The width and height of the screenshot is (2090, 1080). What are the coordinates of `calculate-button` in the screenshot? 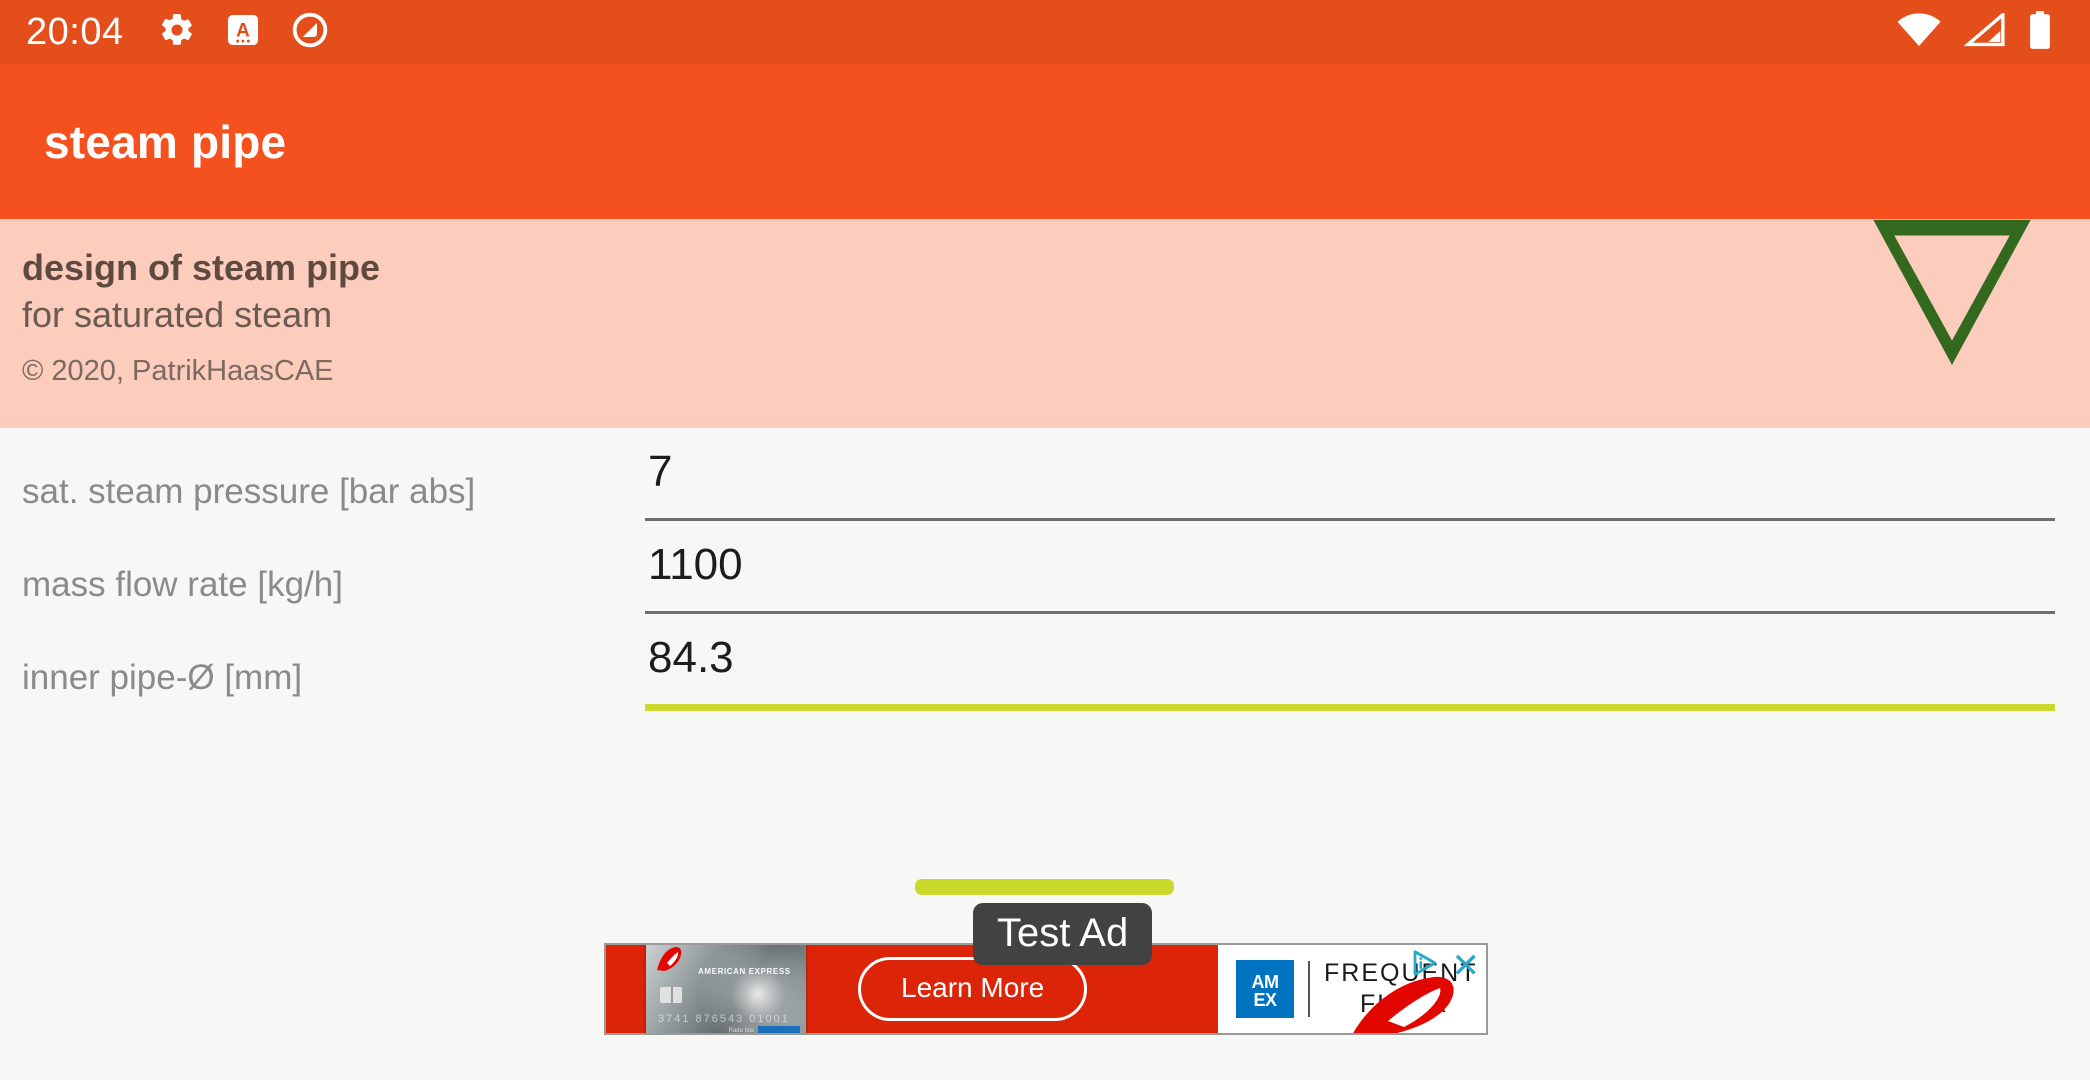 It's located at (1044, 887).